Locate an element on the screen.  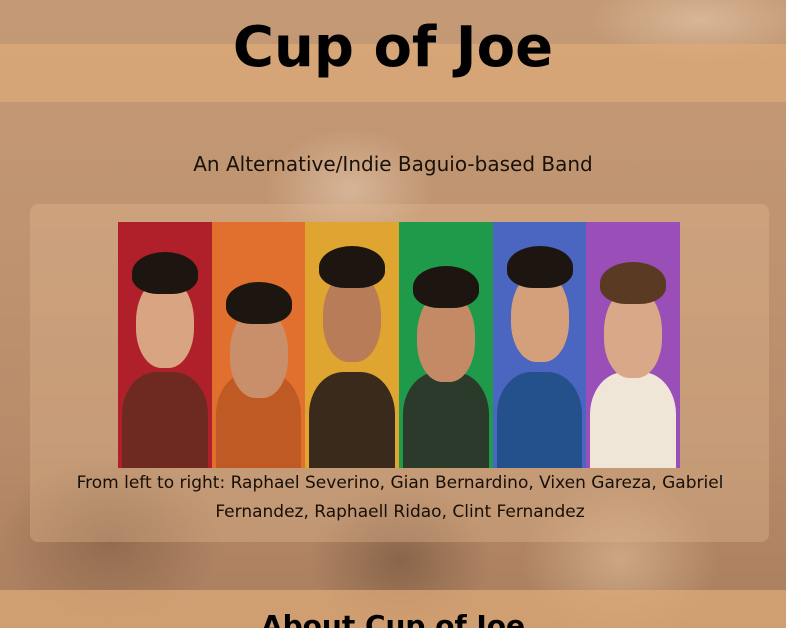
page-subtitle: An Alternative/Indie Baguio-based Band is located at coordinates (393, 164).